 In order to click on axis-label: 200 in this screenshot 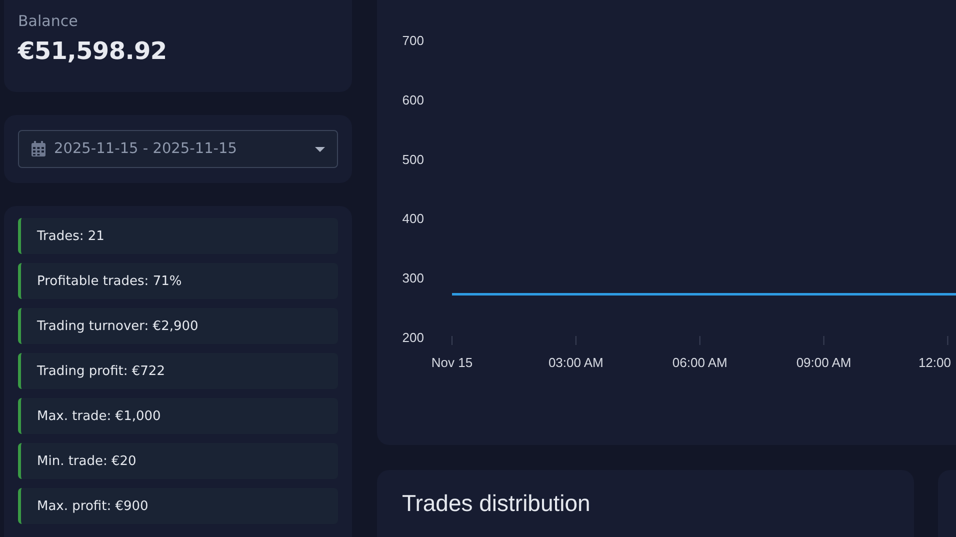, I will do `click(413, 337)`.